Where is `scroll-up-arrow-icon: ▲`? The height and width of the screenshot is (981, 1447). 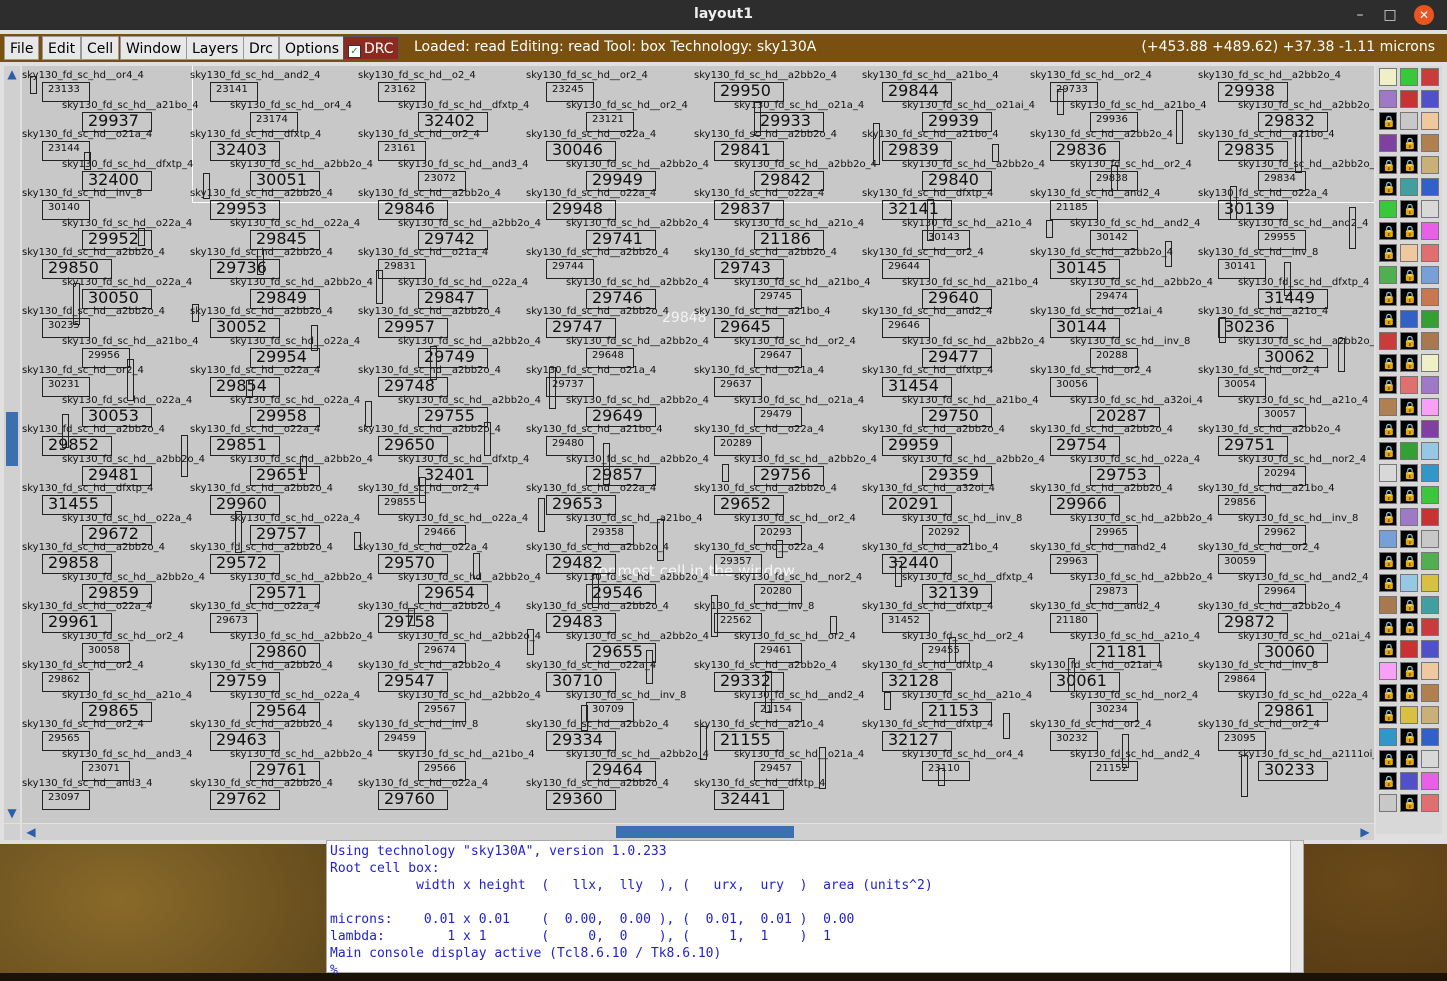
scroll-up-arrow-icon: ▲ is located at coordinates (12, 74).